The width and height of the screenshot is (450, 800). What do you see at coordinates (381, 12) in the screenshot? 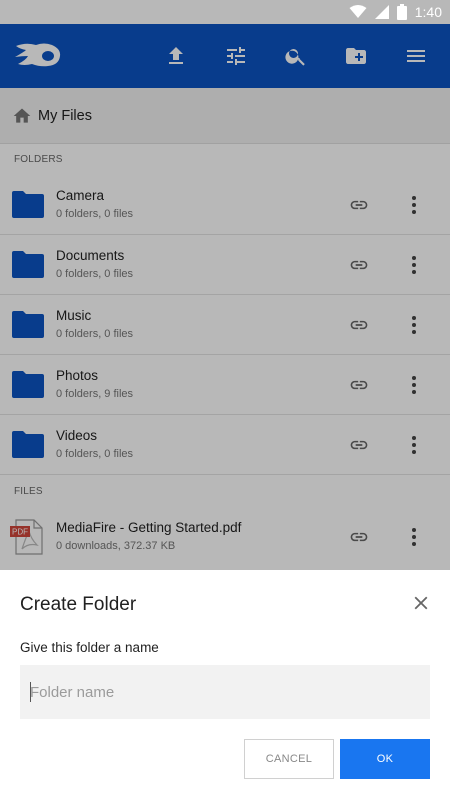
I see `signal-icon` at bounding box center [381, 12].